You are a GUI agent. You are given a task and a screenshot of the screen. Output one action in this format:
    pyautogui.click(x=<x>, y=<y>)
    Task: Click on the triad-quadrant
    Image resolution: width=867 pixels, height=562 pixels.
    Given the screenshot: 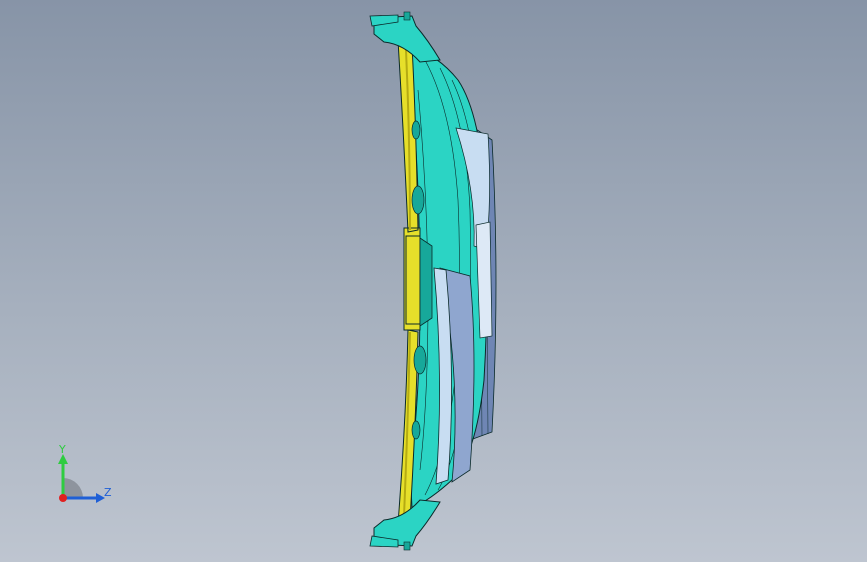 What is the action you would take?
    pyautogui.click(x=73, y=488)
    